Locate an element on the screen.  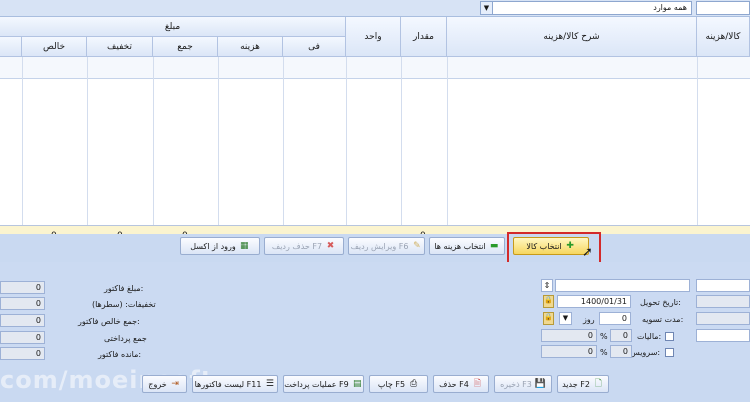
filter-combo: ▼ همه موارد is located at coordinates (586, 8).